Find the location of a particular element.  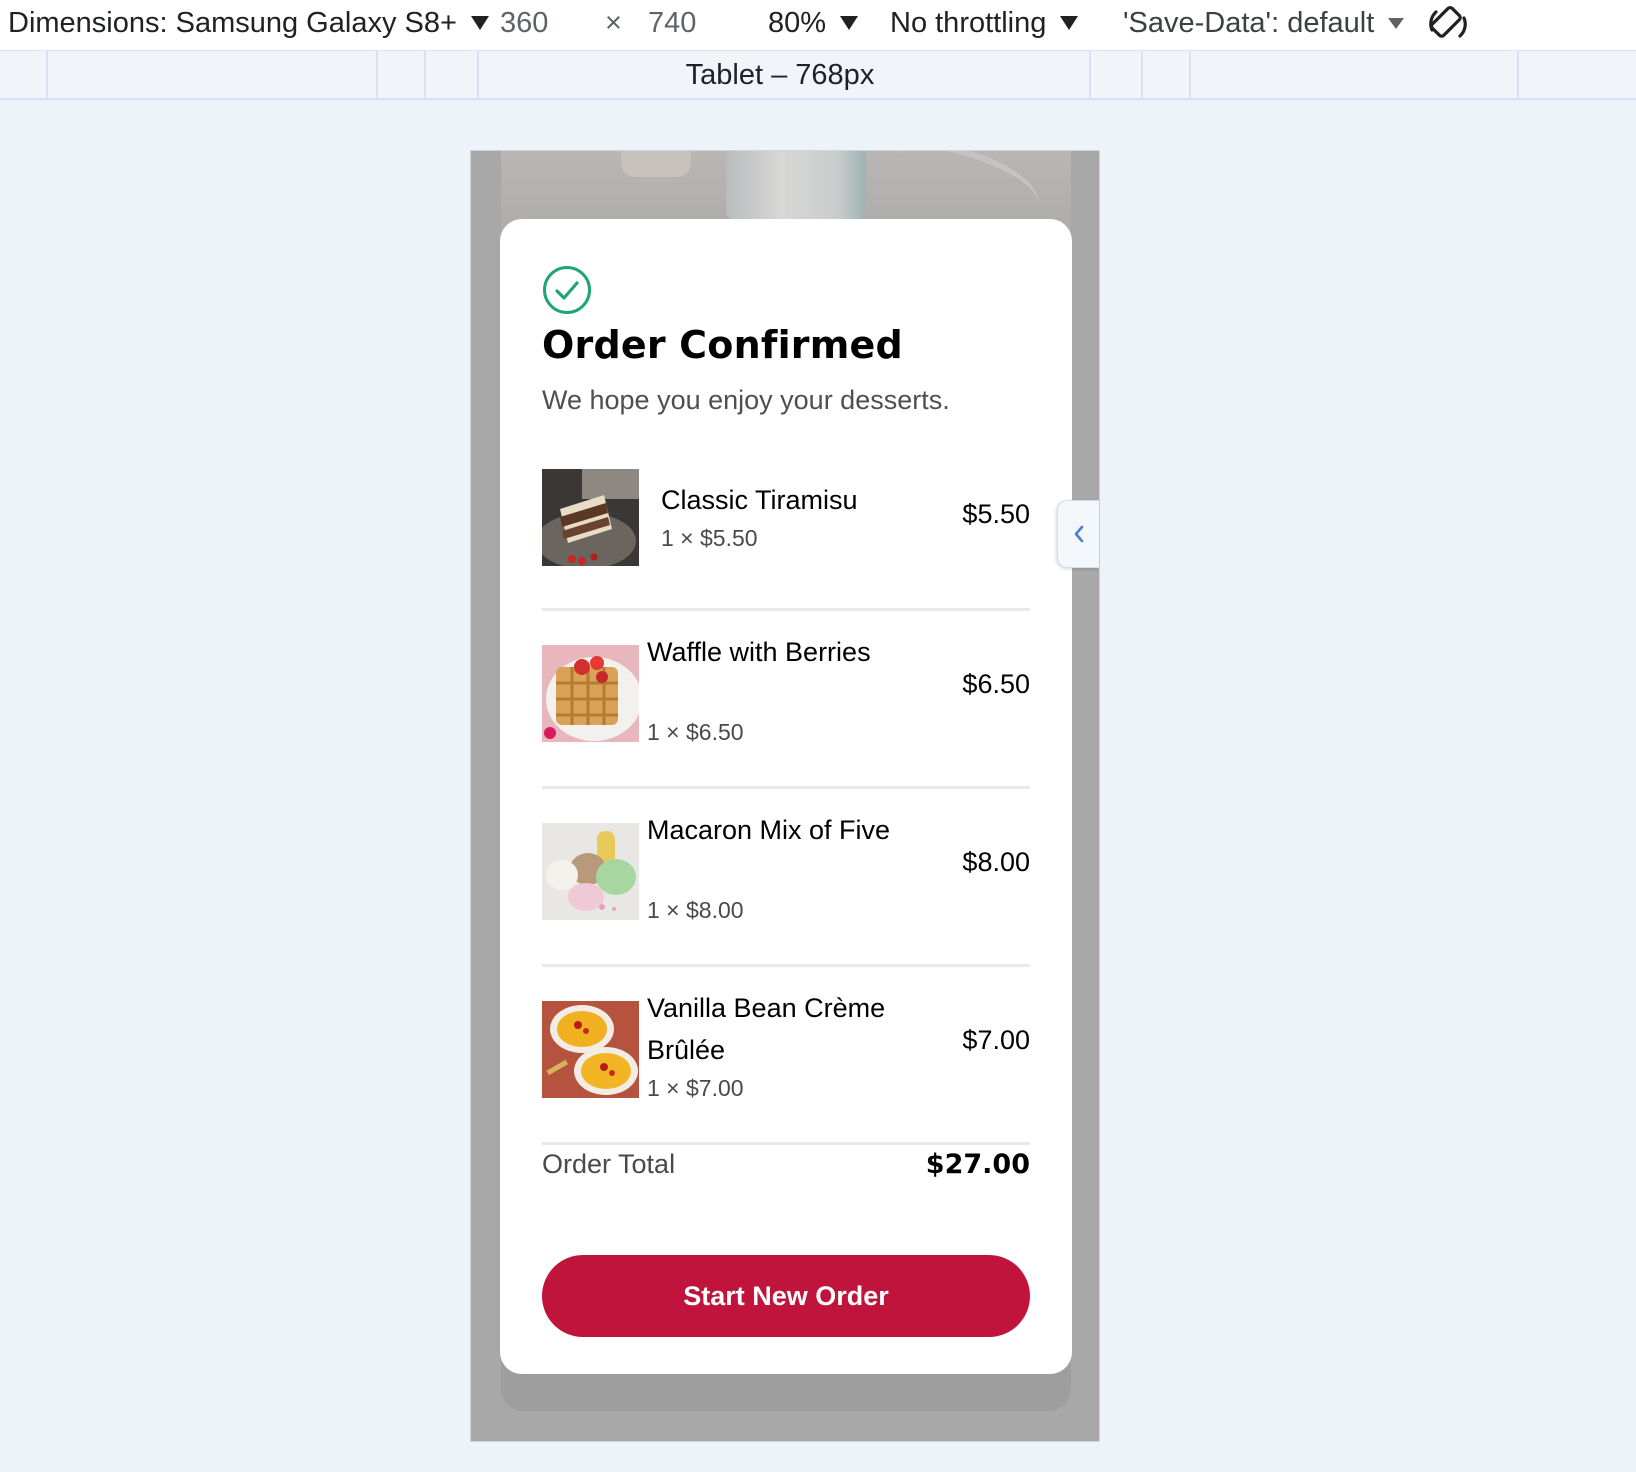

throttling-select: No throttling is located at coordinates (984, 23).